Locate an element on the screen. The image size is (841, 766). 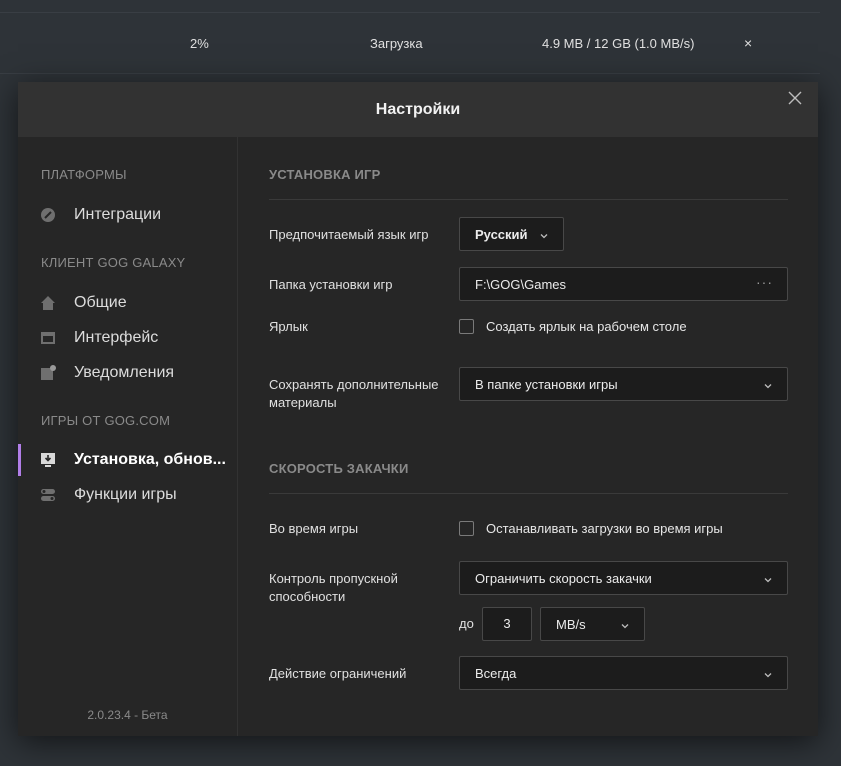
home-icon is located at coordinates (48, 303).